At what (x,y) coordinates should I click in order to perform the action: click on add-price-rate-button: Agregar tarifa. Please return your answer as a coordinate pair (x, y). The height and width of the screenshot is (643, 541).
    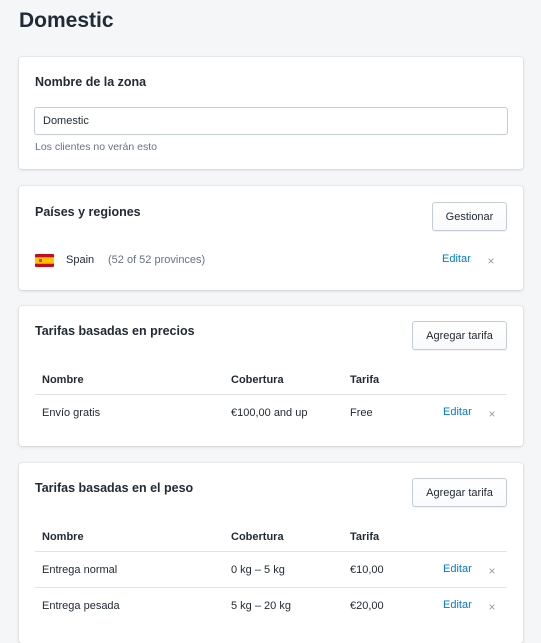
    Looking at the image, I should click on (459, 335).